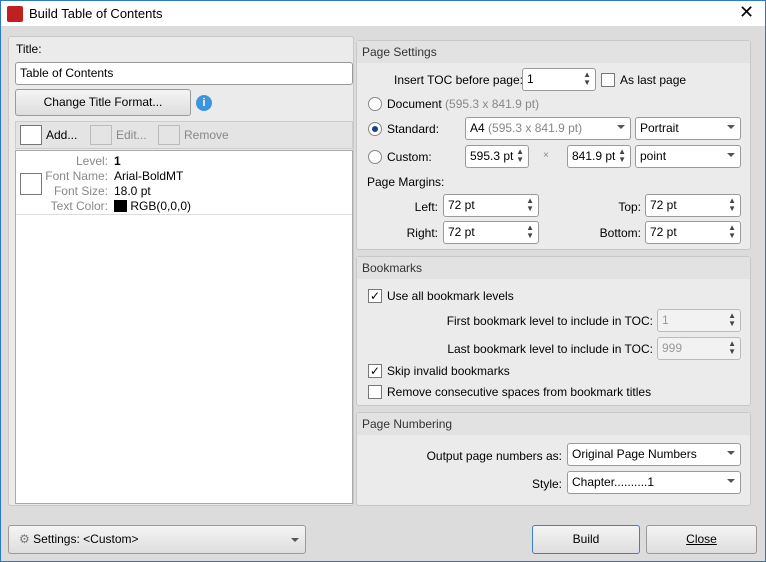  What do you see at coordinates (375, 371) in the screenshot?
I see `skip-invalid-checkbox: ✓` at bounding box center [375, 371].